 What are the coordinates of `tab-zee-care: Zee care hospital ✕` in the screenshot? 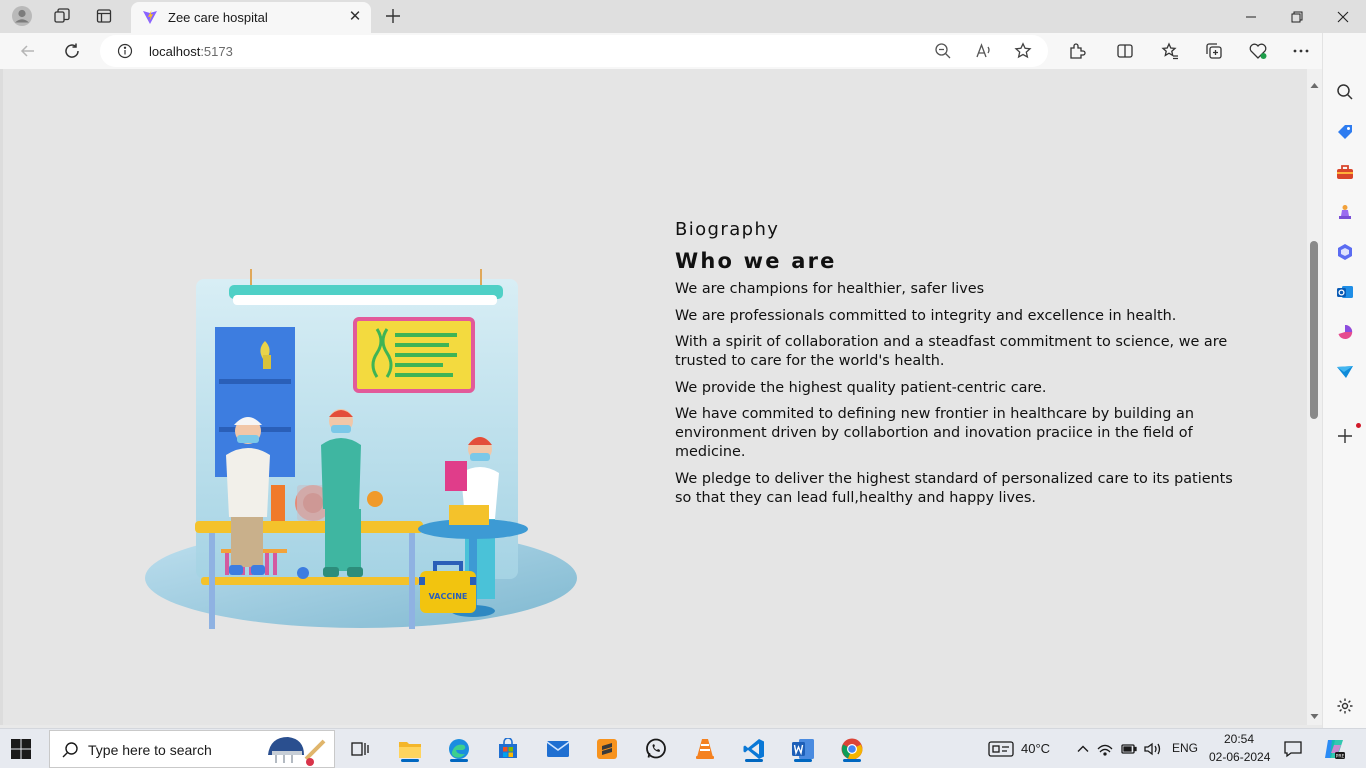 It's located at (251, 17).